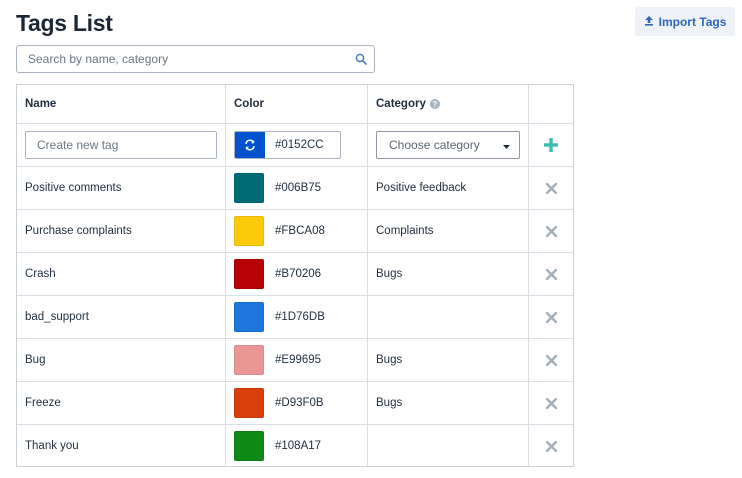 The width and height of the screenshot is (742, 478). I want to click on table-header-row: Name Color Category ?, so click(295, 104).